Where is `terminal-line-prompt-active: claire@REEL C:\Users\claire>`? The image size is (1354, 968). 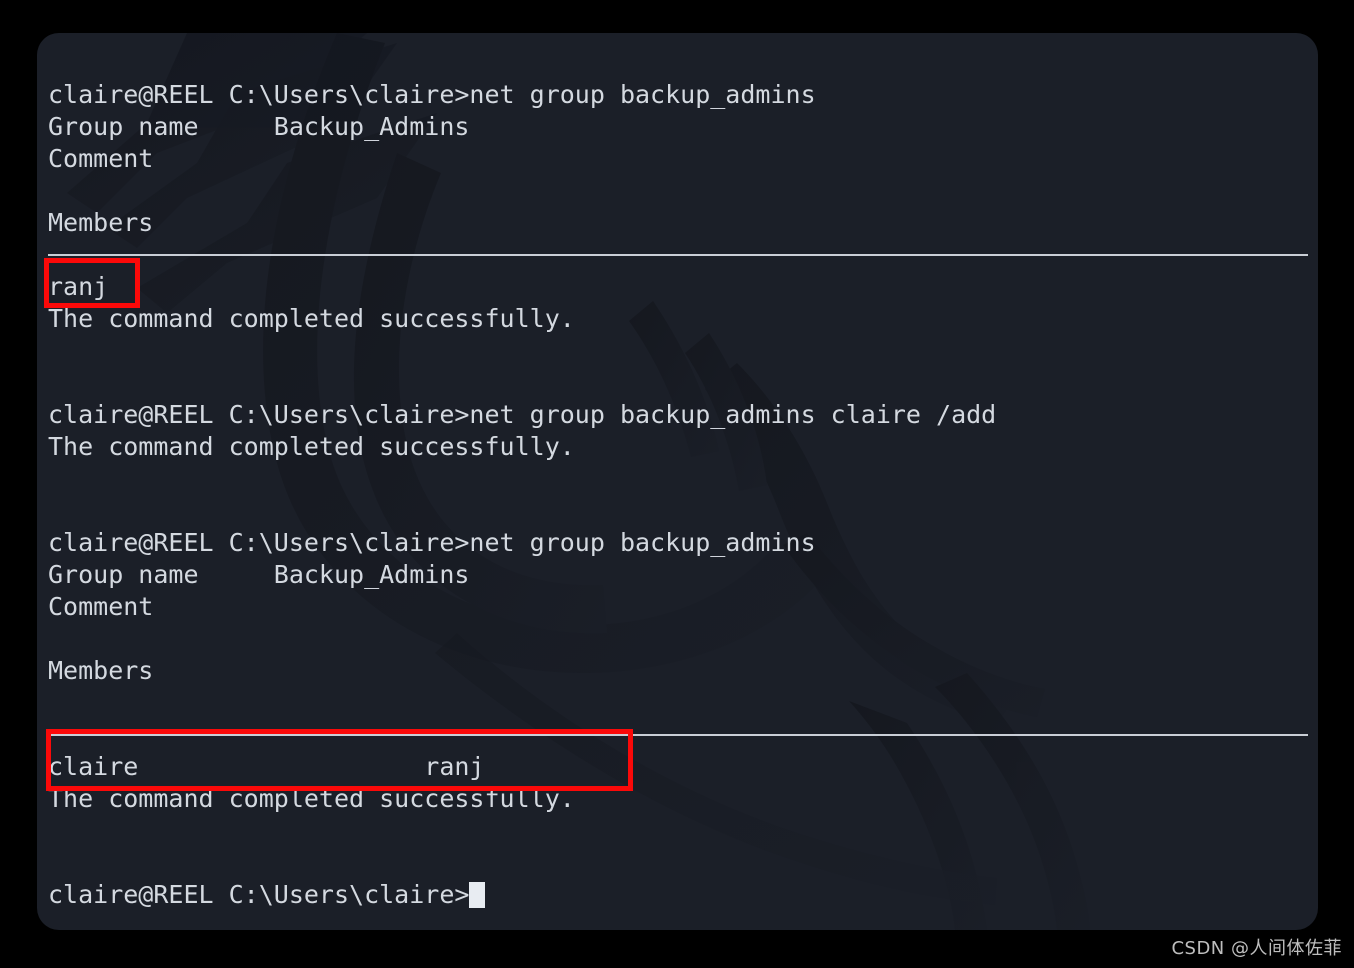
terminal-line-prompt-active: claire@REEL C:\Users\claire> is located at coordinates (267, 895).